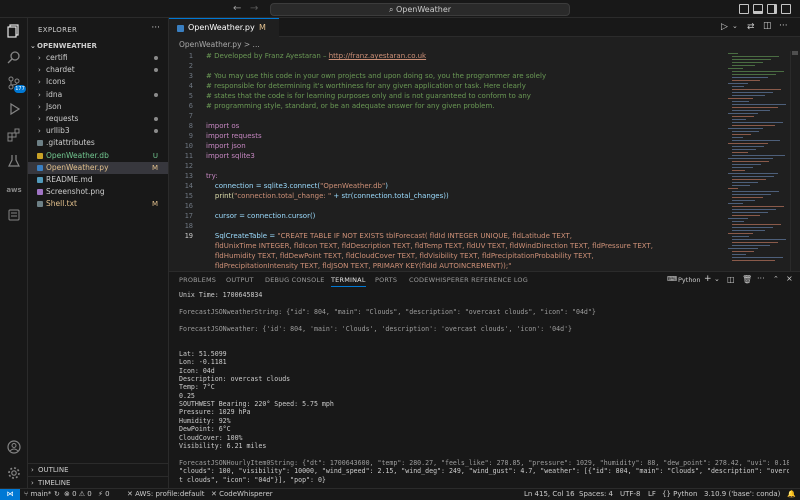  I want to click on branch-status: ⑂ main*, so click(37, 494).